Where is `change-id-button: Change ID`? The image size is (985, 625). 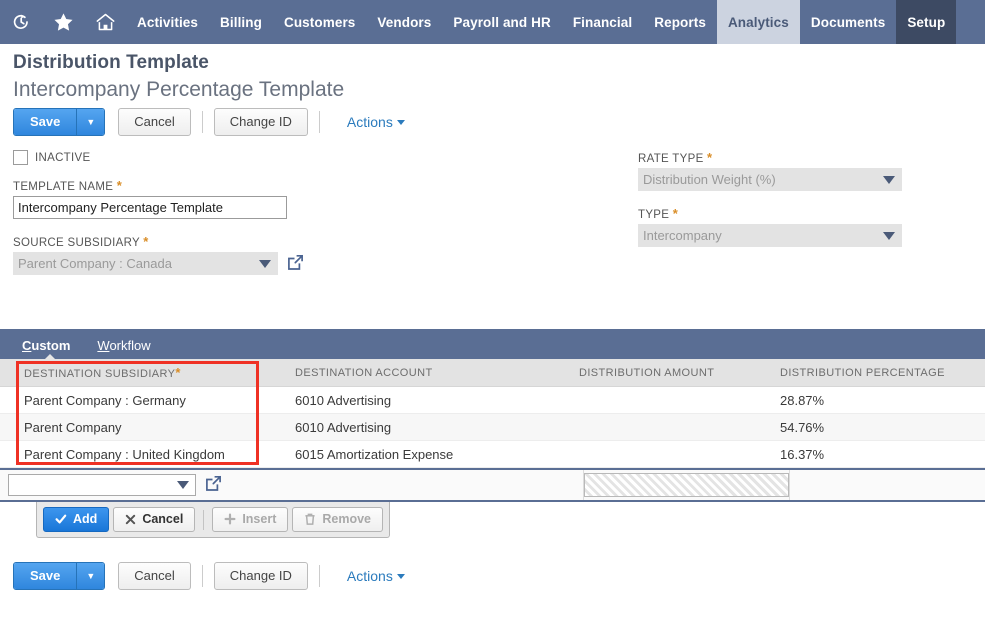
change-id-button: Change ID is located at coordinates (260, 122).